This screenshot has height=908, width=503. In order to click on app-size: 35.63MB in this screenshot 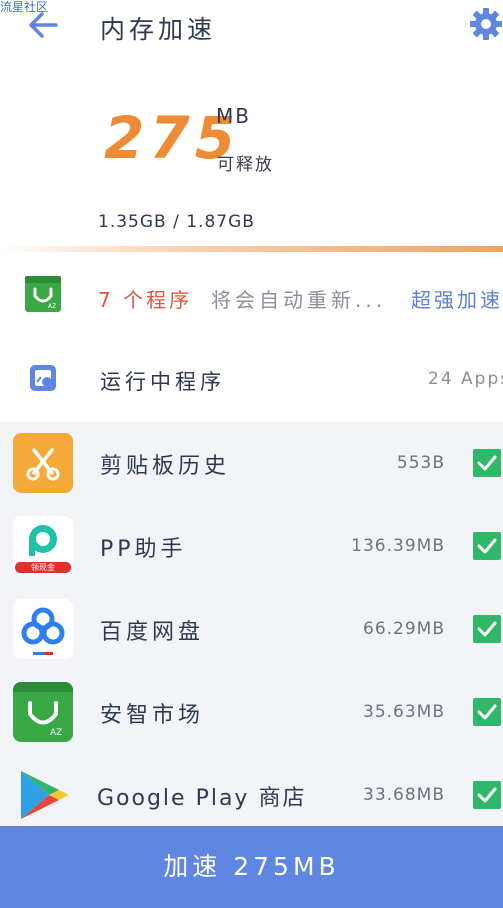, I will do `click(404, 712)`.